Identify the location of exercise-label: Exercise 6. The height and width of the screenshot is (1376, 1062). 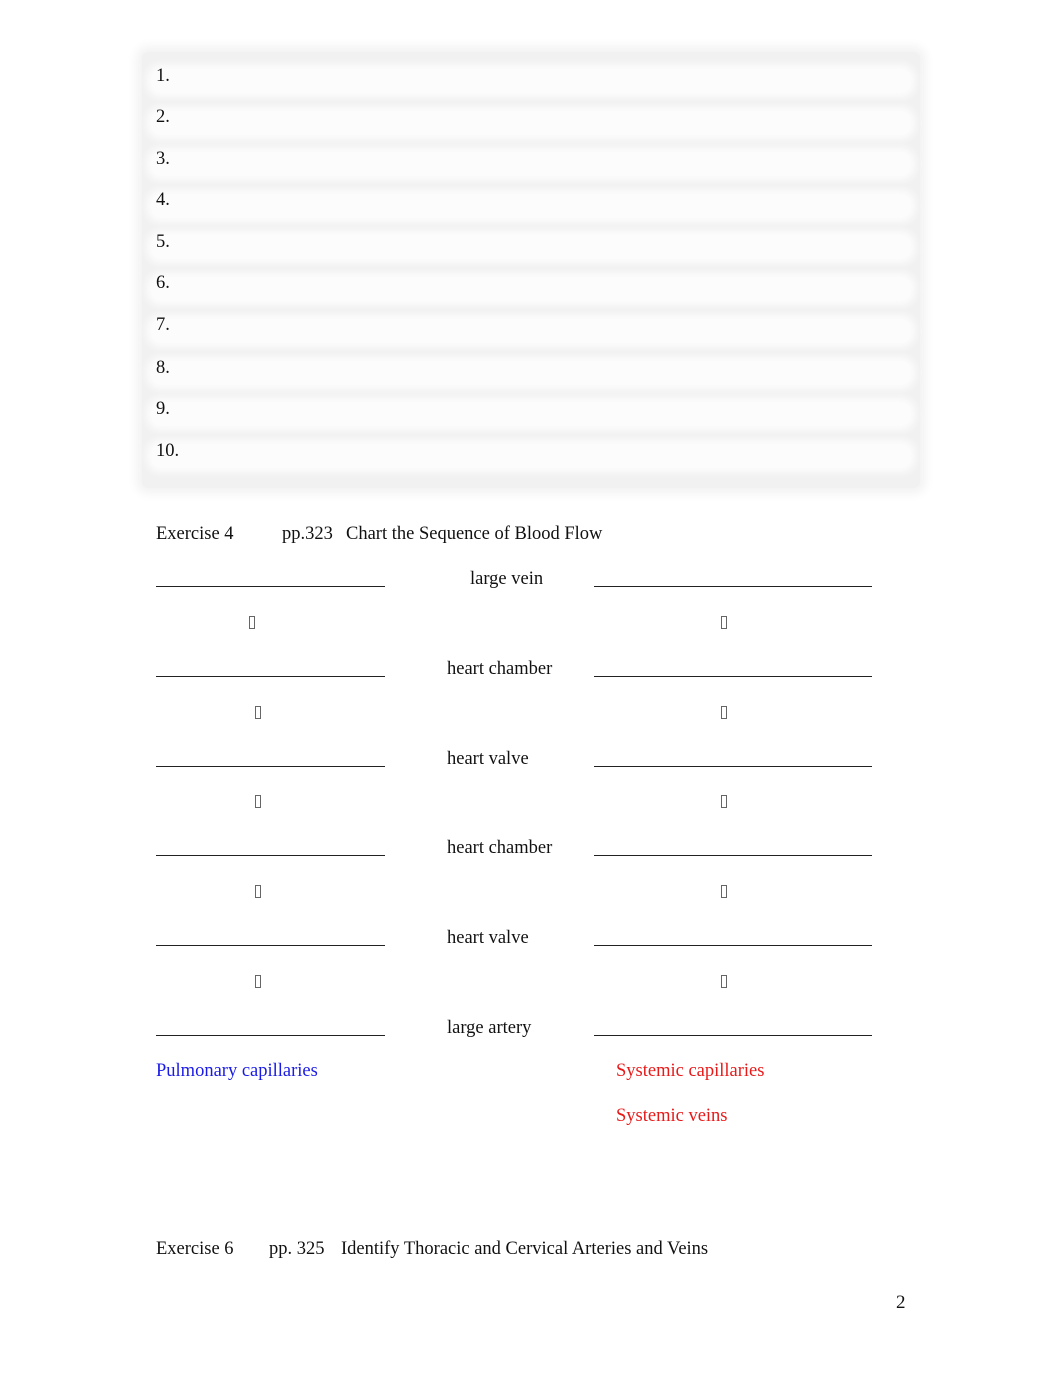
(195, 1249).